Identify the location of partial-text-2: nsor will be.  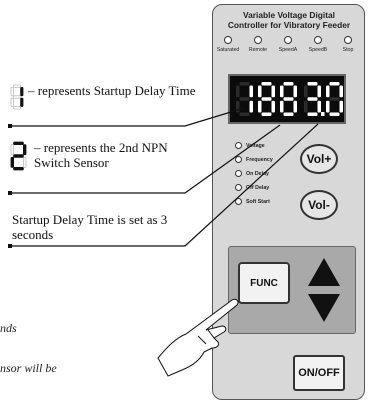
(28, 368).